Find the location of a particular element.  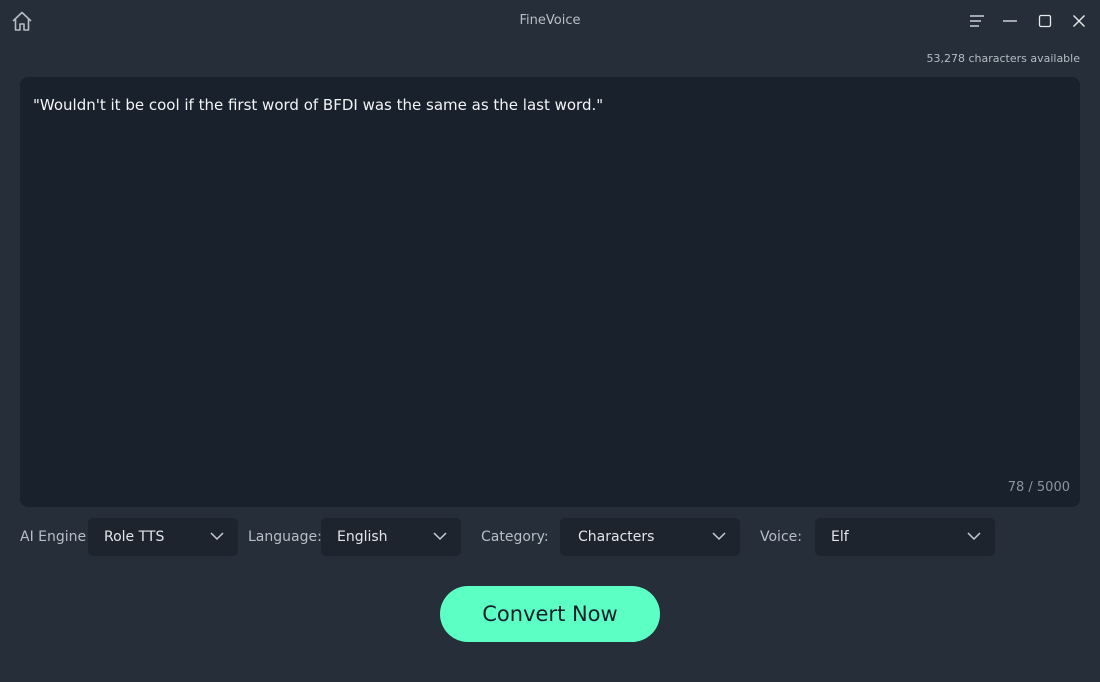

app-title: FineVoice is located at coordinates (550, 20).